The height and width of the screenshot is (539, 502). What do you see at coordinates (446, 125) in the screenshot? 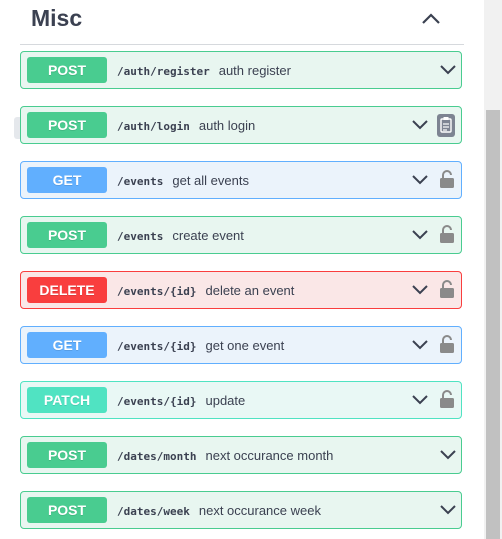
I see `clipboard-icon` at bounding box center [446, 125].